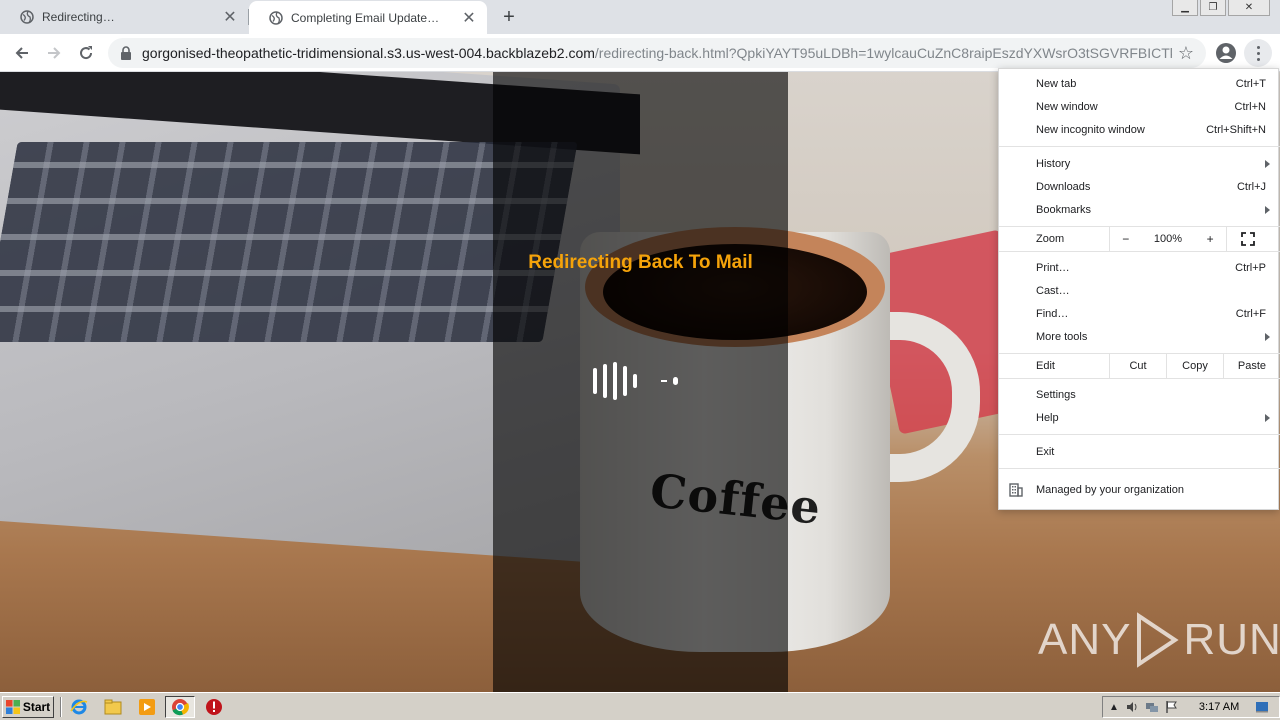 The width and height of the screenshot is (1280, 720). I want to click on back-button, so click(22, 53).